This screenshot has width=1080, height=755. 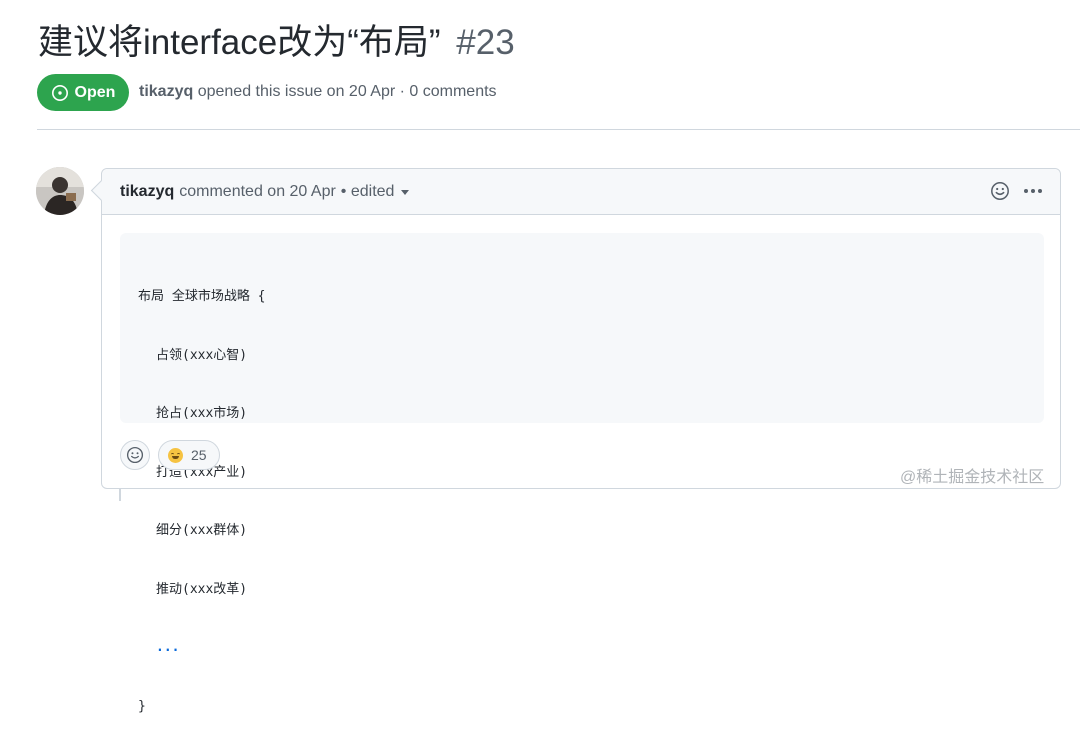 What do you see at coordinates (1033, 191) in the screenshot?
I see `more-options-icon` at bounding box center [1033, 191].